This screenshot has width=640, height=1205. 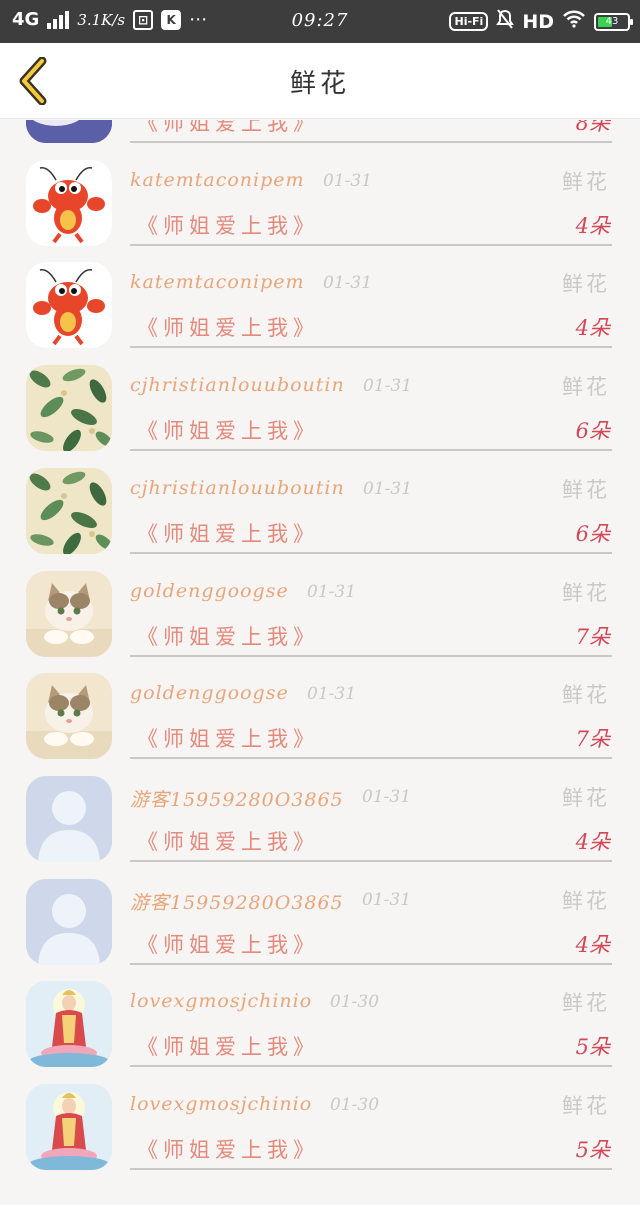 I want to click on bell-mute-icon, so click(x=505, y=21).